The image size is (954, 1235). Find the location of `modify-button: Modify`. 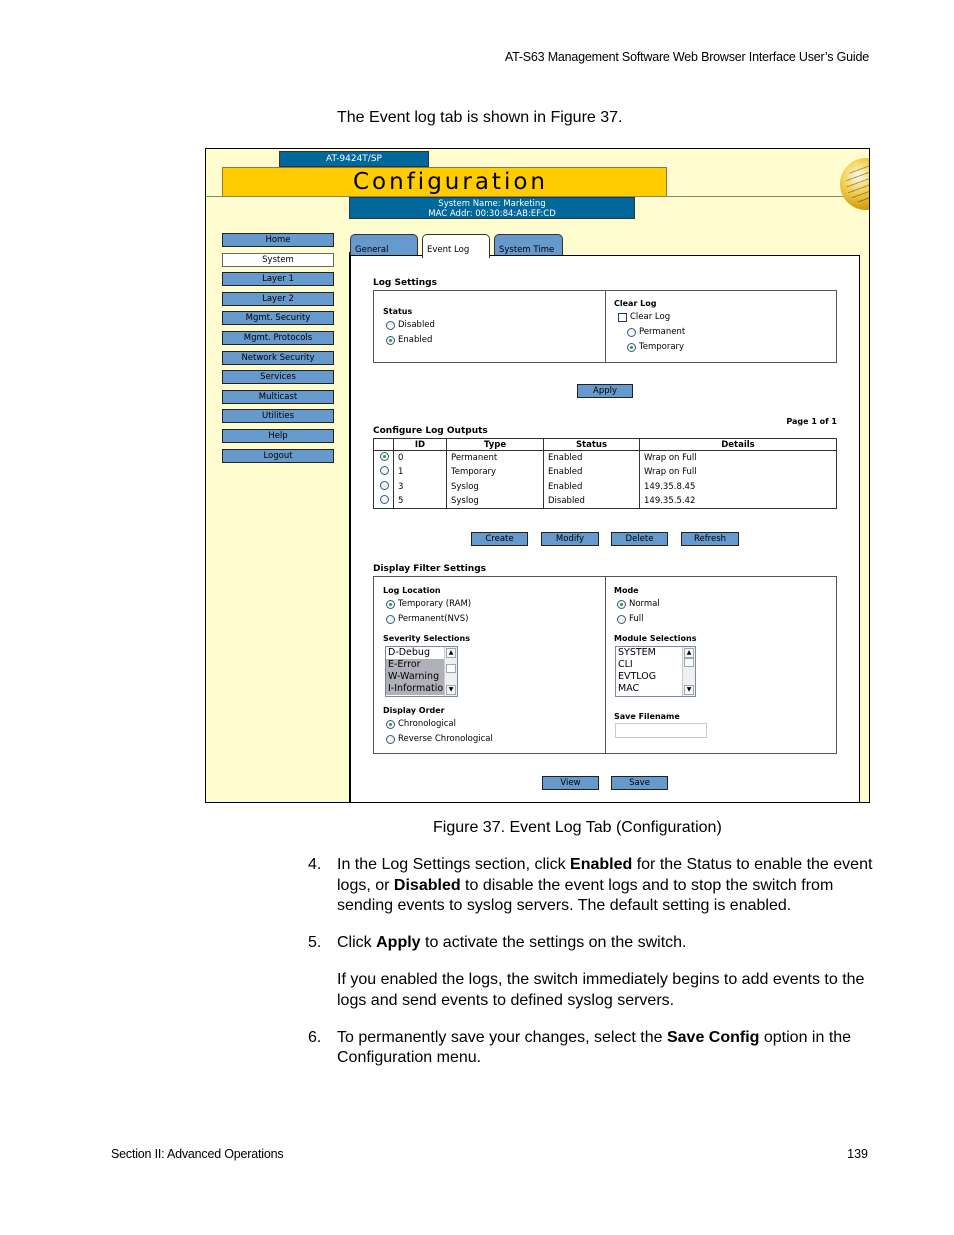

modify-button: Modify is located at coordinates (570, 539).